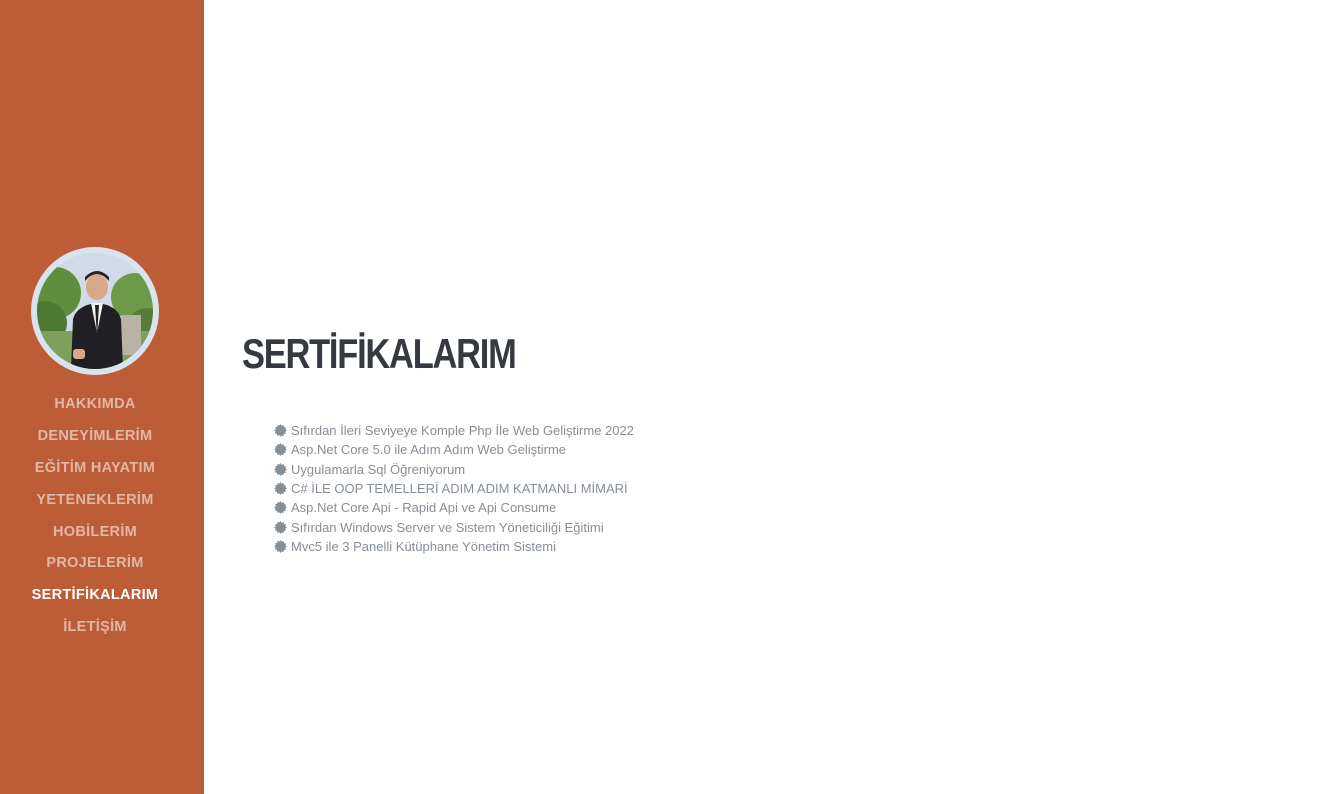  I want to click on avatar-photo, so click(95, 311).